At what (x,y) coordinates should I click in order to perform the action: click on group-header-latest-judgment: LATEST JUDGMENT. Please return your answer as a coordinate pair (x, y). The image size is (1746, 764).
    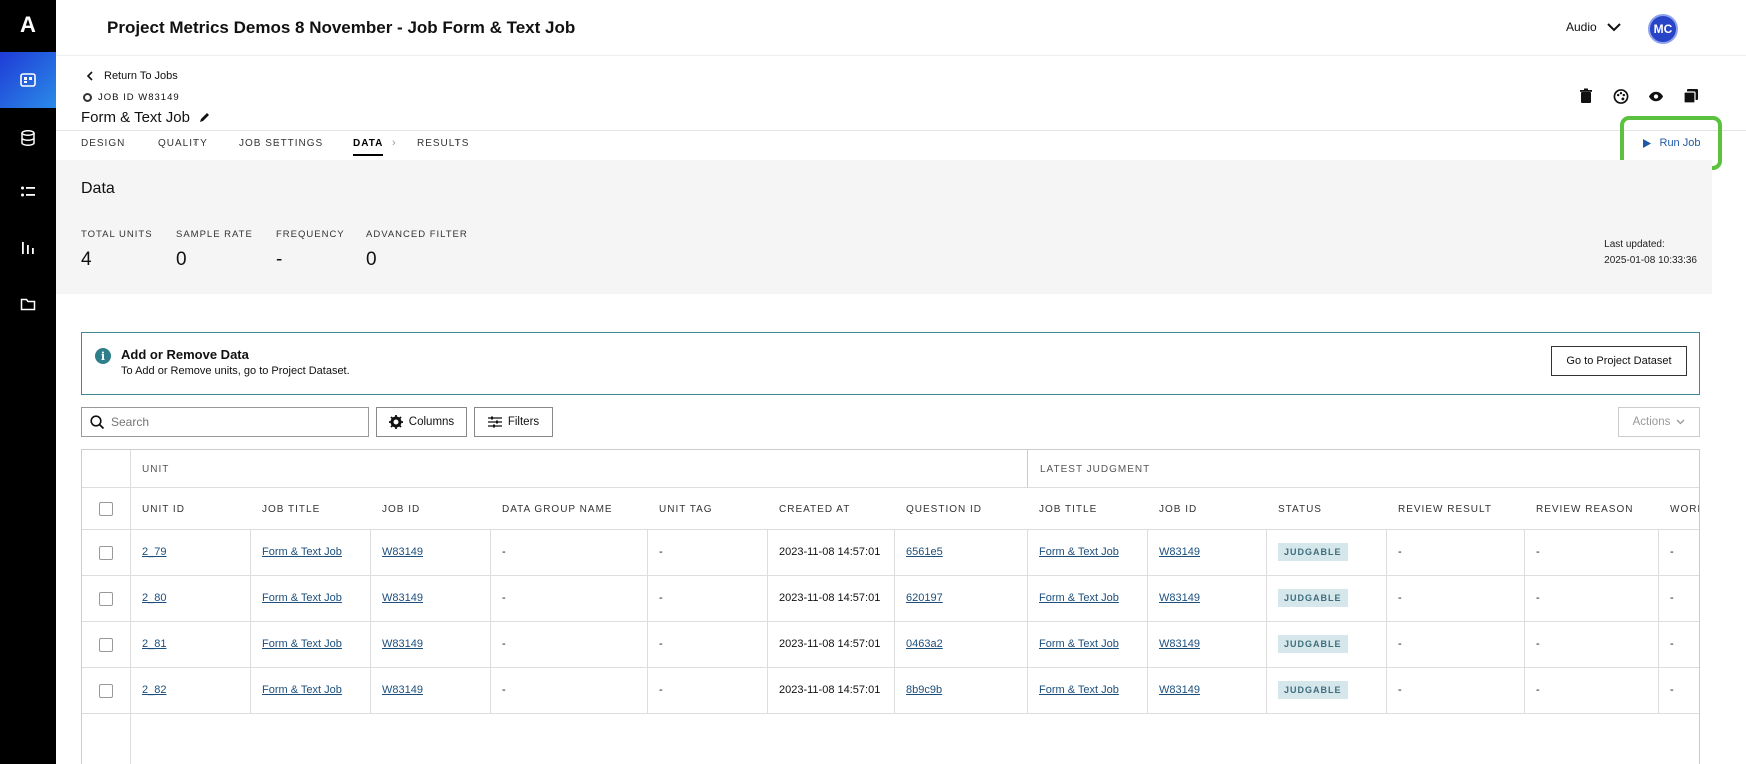
    Looking at the image, I should click on (1363, 469).